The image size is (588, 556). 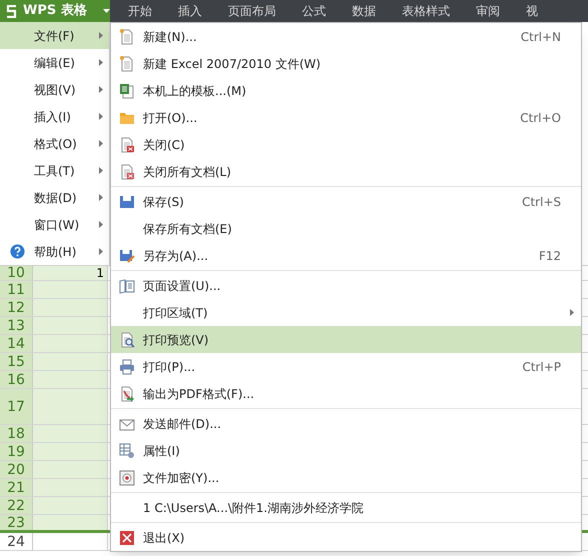 I want to click on menu-item: 视图(V), so click(x=54, y=89).